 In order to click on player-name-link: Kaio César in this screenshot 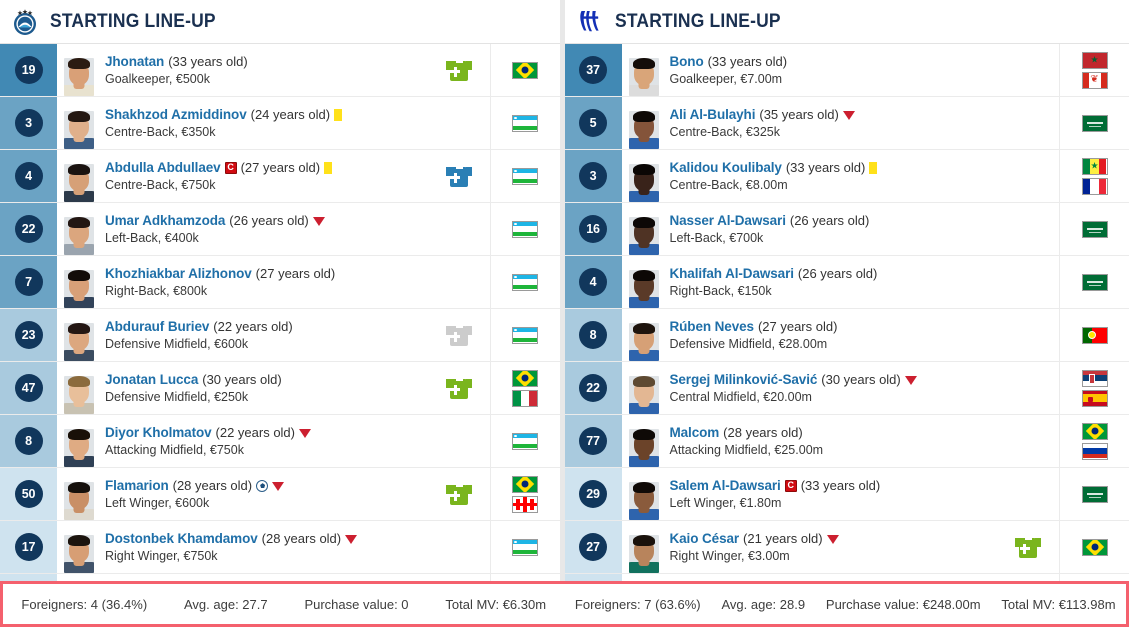, I will do `click(705, 538)`.